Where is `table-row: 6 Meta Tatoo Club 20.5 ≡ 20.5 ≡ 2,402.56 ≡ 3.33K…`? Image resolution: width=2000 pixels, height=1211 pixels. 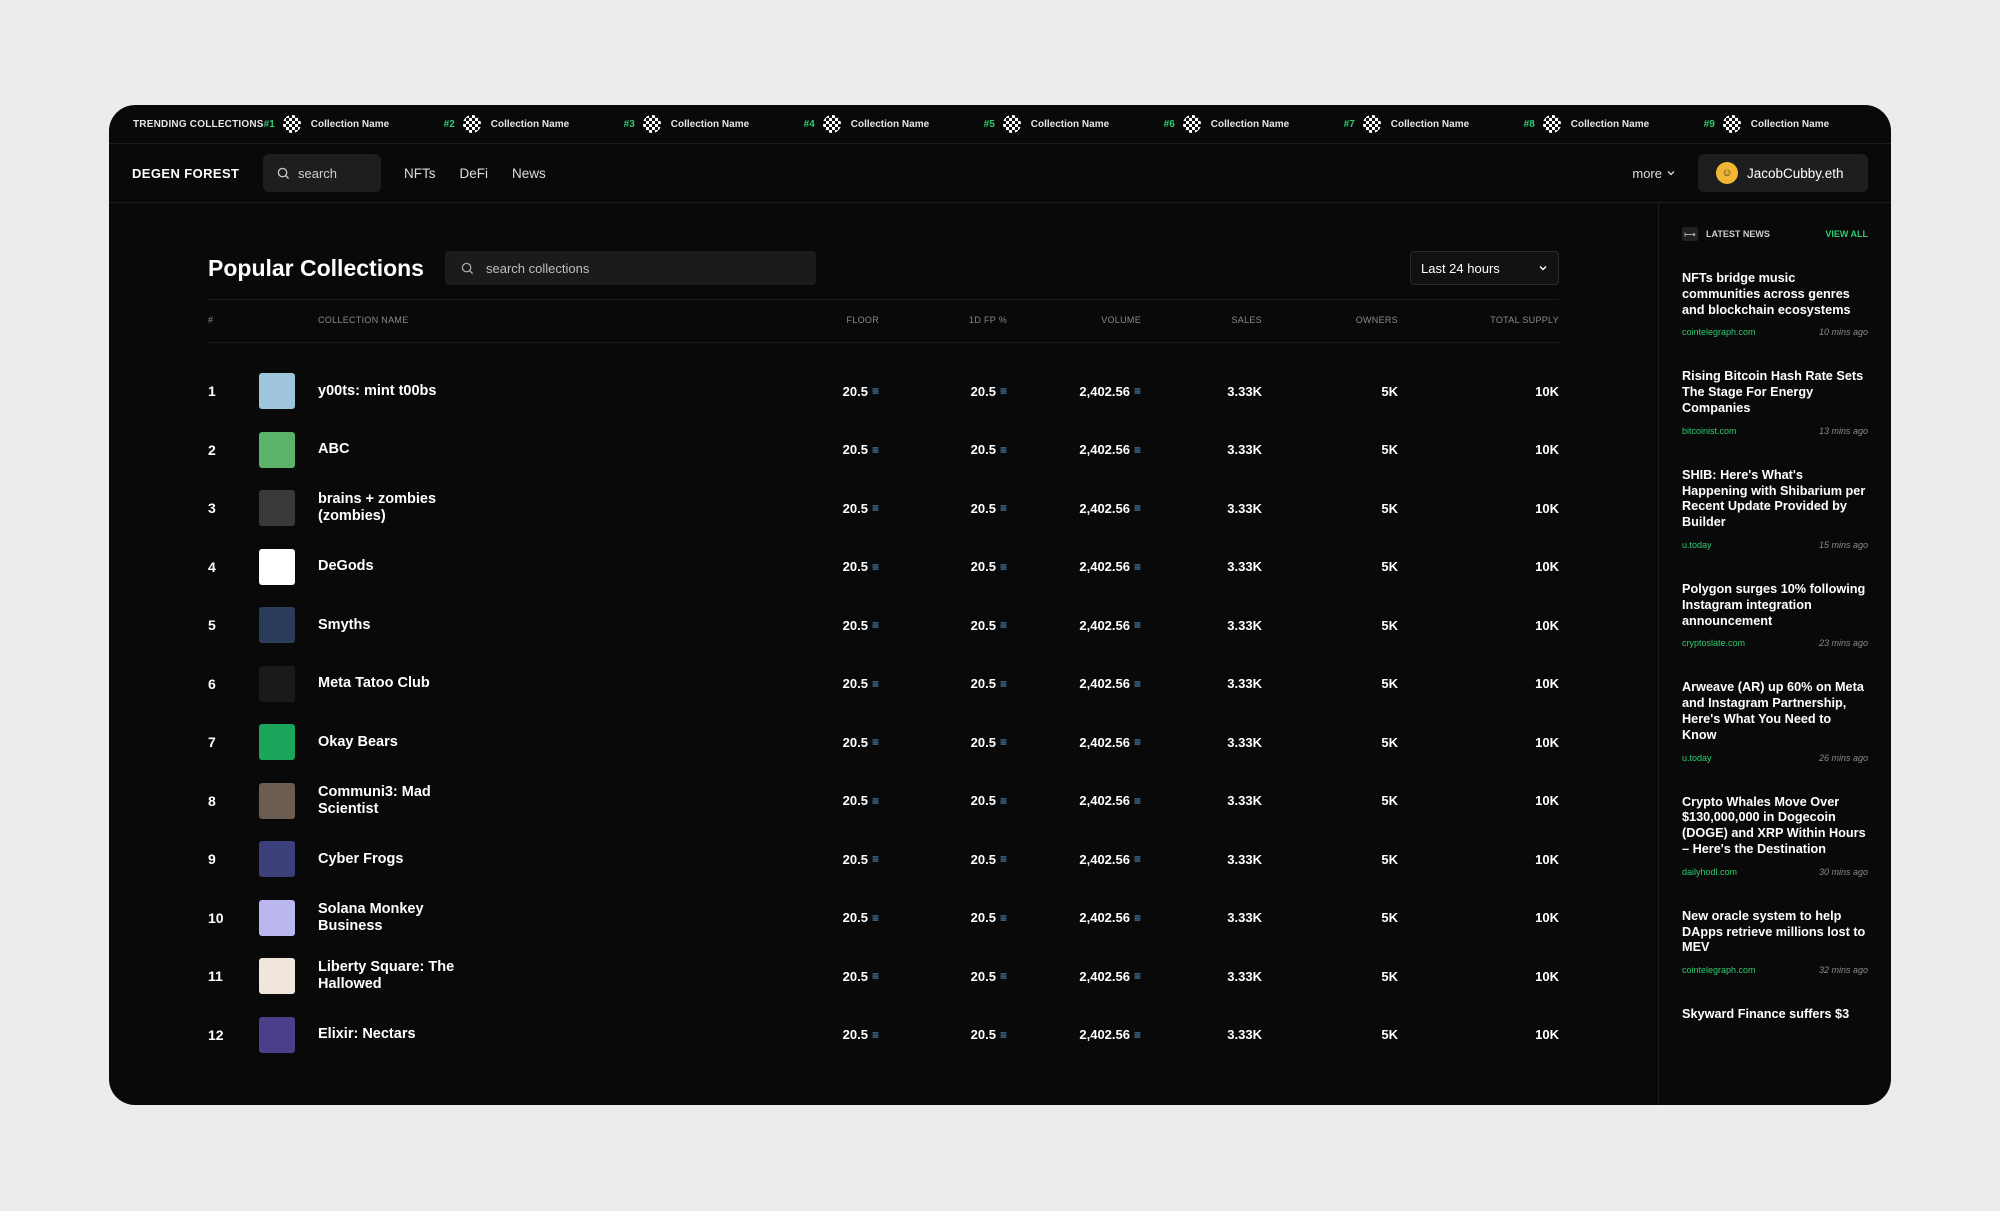
table-row: 6 Meta Tatoo Club 20.5 ≡ 20.5 ≡ 2,402.56 ≡ 3.33K… is located at coordinates (883, 684).